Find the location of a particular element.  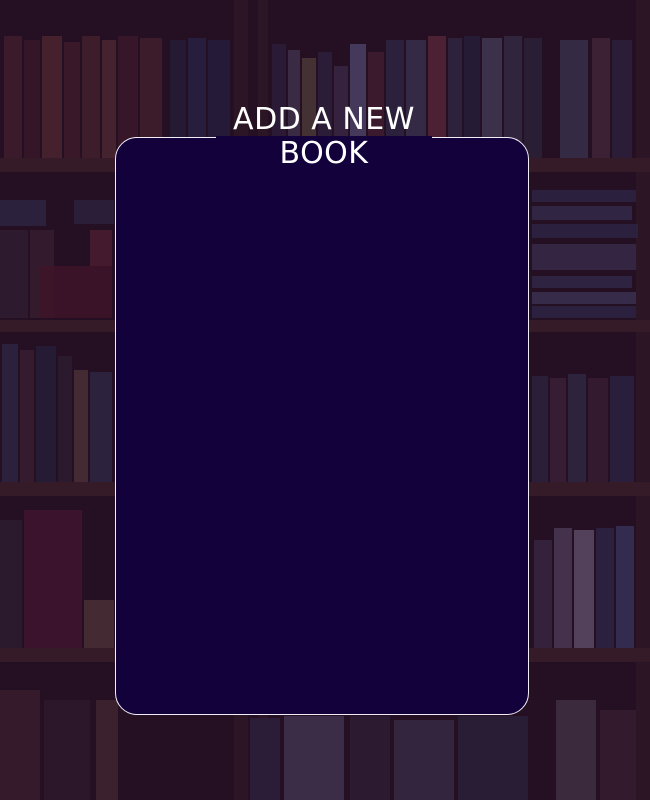

form-title: ADD A NEW BOOK is located at coordinates (324, 136).